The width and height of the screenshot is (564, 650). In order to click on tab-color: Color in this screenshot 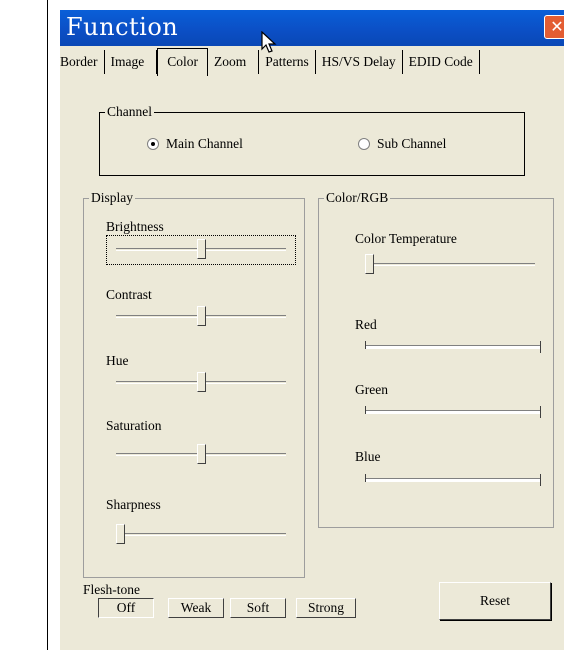, I will do `click(182, 62)`.